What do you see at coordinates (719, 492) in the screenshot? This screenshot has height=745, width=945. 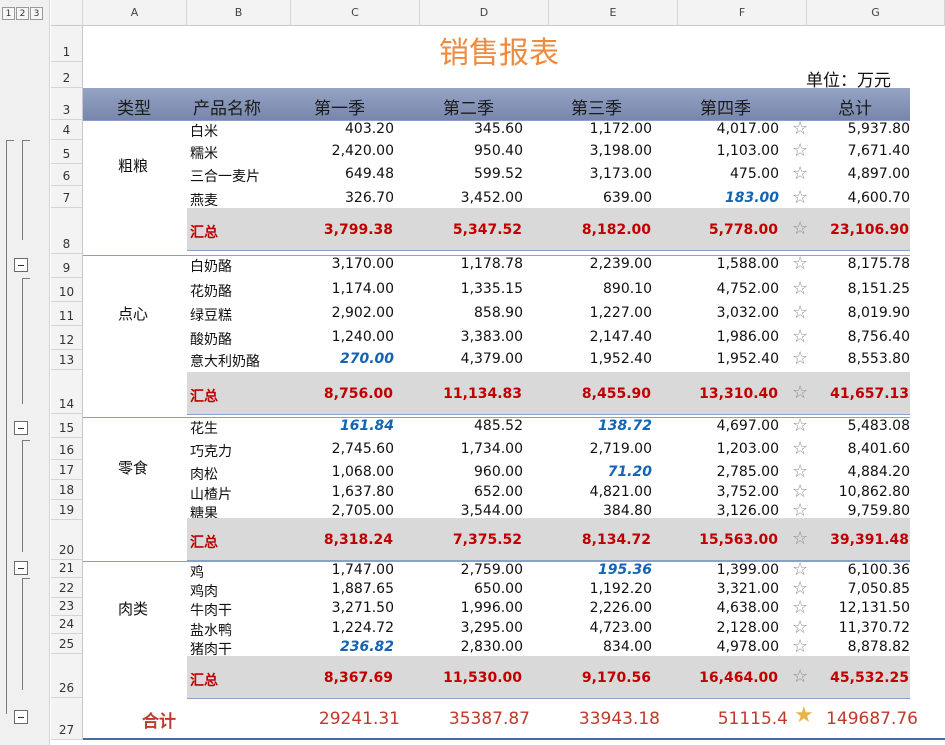 I see `value-cell-q4: 3,752.00` at bounding box center [719, 492].